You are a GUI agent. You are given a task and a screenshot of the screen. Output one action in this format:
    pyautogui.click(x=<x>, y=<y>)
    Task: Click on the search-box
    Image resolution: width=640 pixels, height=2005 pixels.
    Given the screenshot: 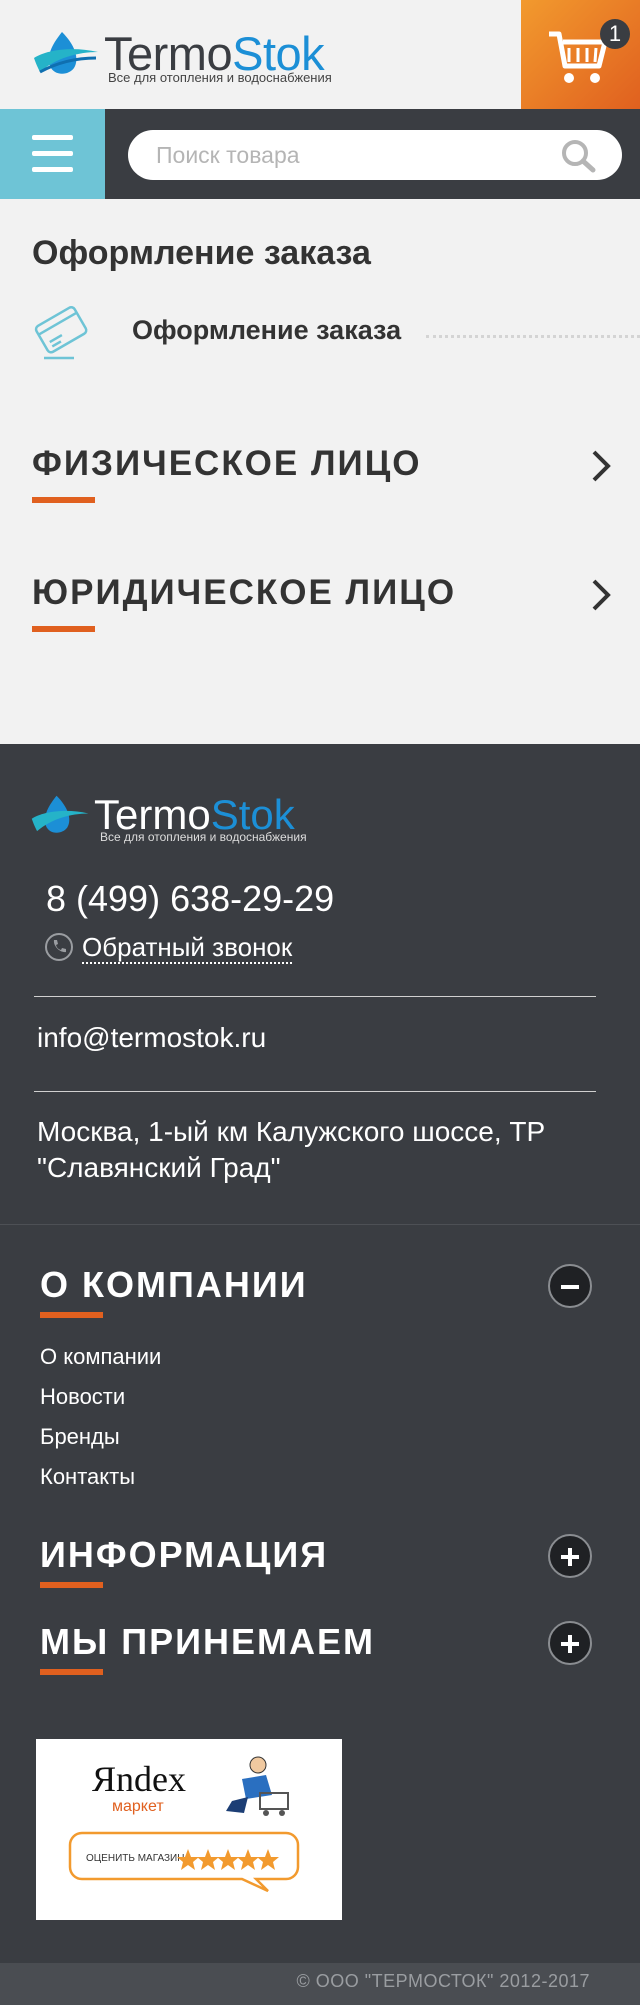 What is the action you would take?
    pyautogui.click(x=375, y=155)
    